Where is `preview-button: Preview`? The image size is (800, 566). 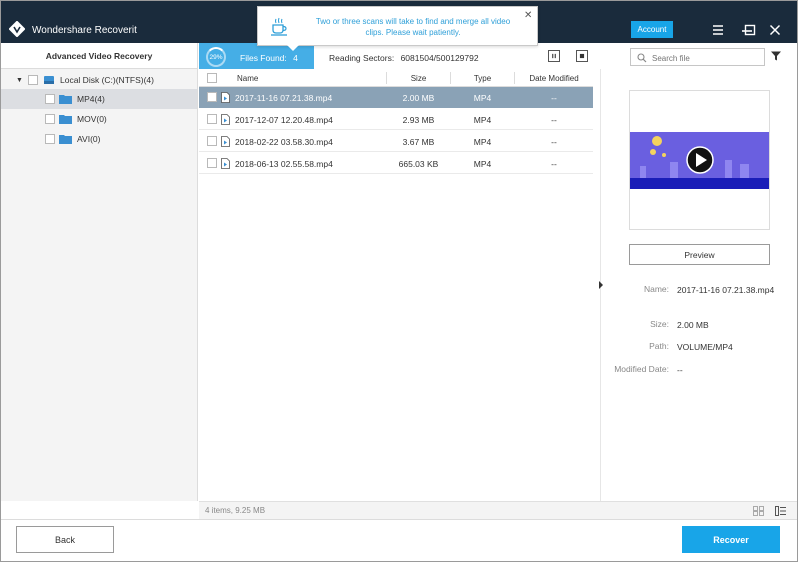 preview-button: Preview is located at coordinates (699, 254).